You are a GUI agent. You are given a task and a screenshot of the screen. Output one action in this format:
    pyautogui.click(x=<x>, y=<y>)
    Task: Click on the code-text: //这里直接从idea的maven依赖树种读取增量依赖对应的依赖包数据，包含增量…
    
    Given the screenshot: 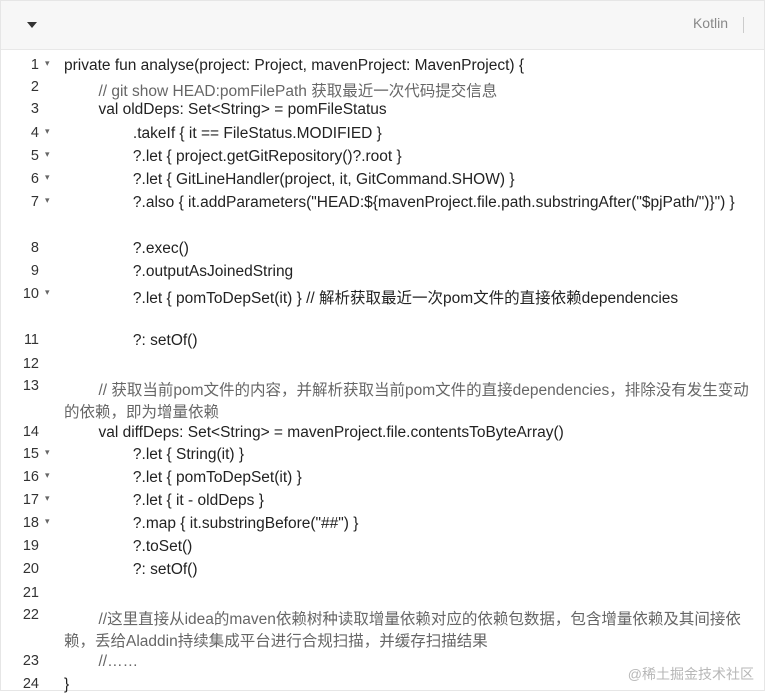 What is the action you would take?
    pyautogui.click(x=402, y=630)
    